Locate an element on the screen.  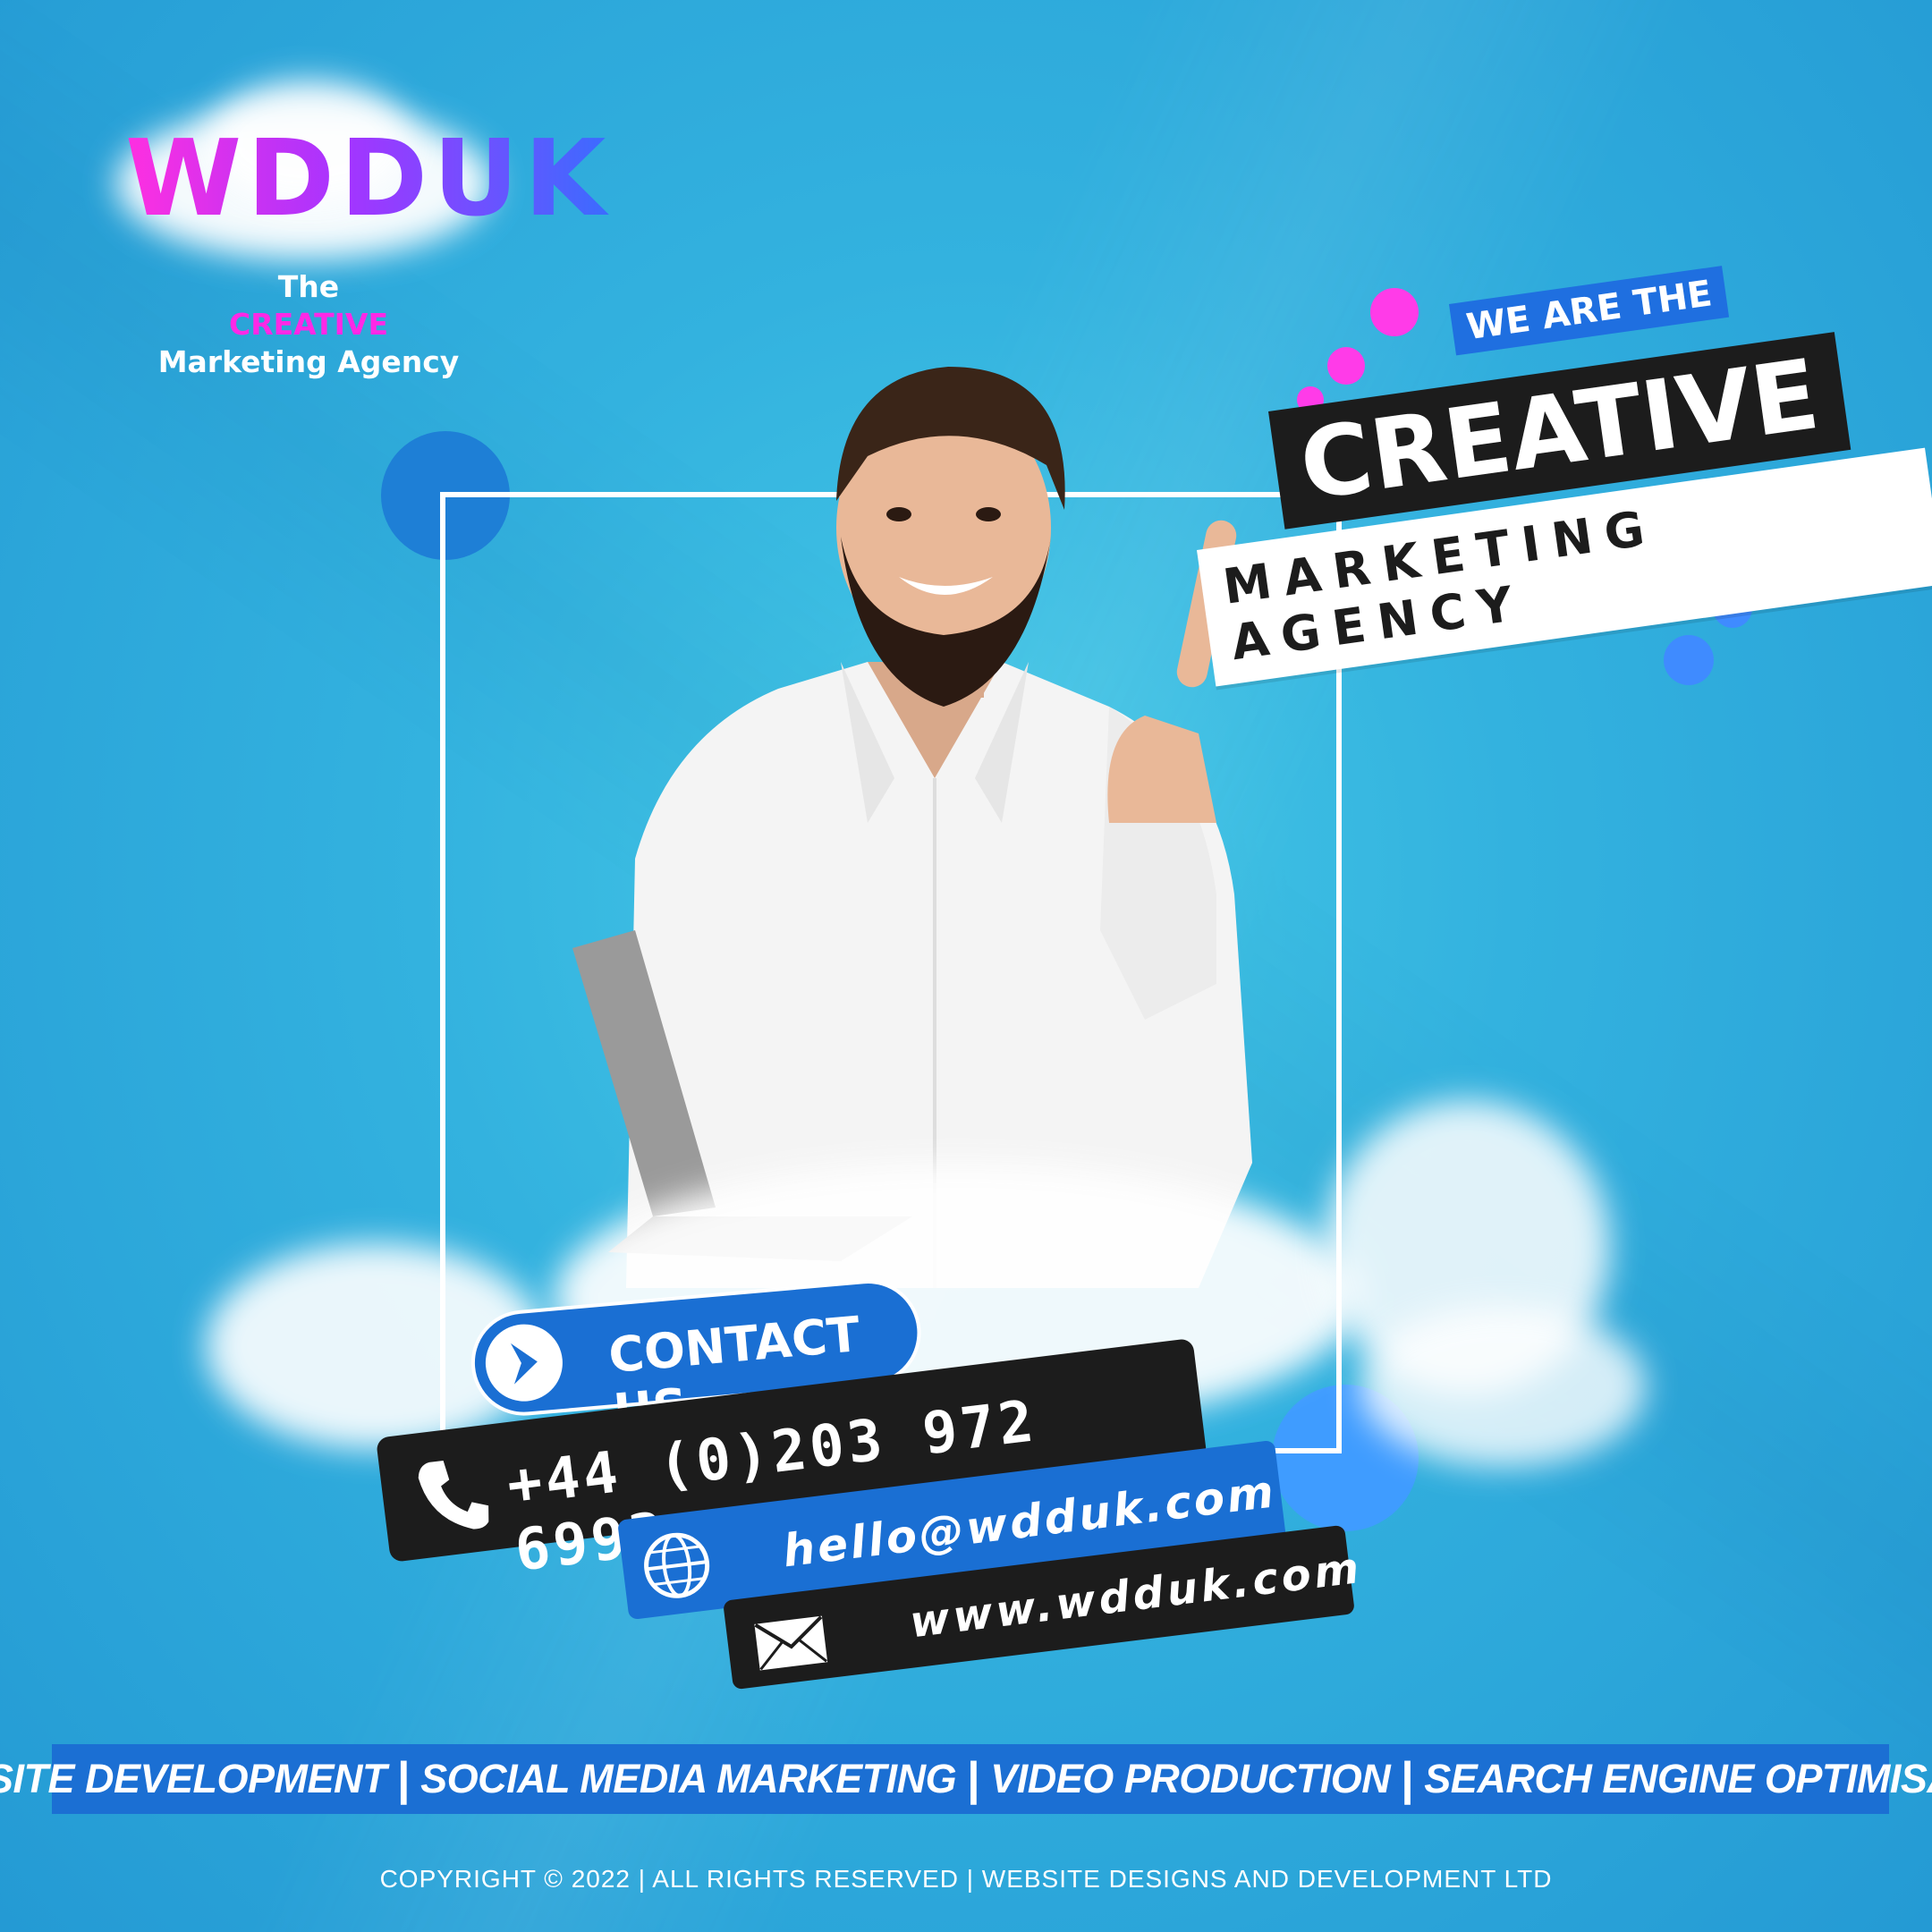
tagline-line-1: The is located at coordinates (308, 286).